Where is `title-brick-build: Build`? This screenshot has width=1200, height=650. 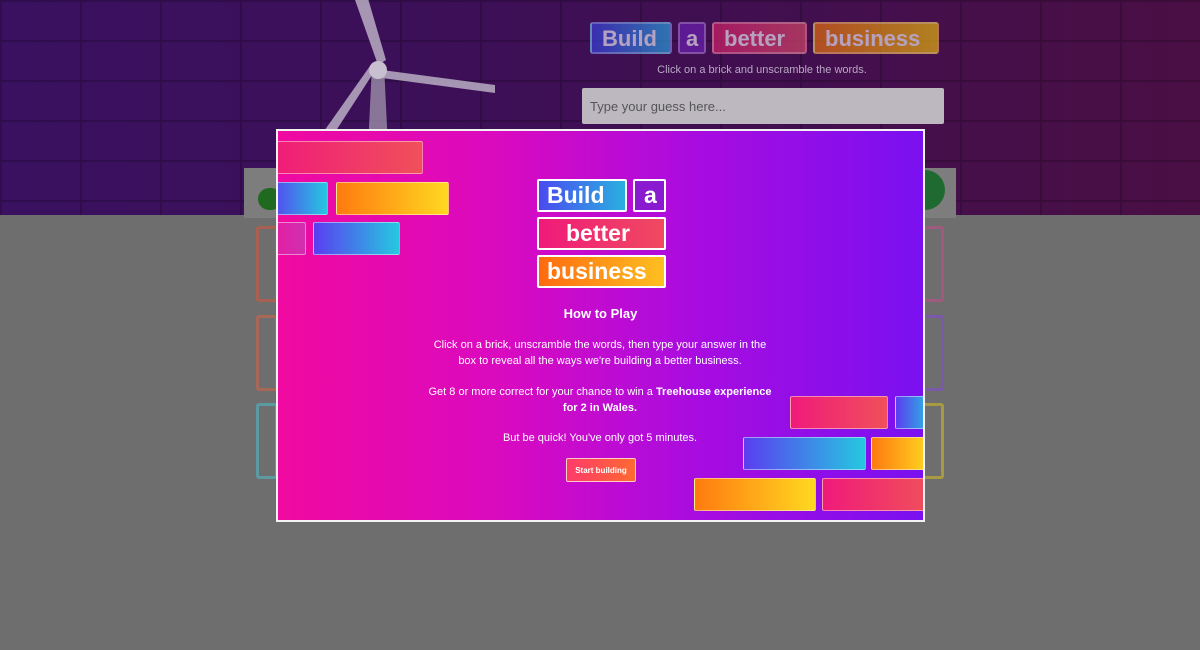
title-brick-build: Build is located at coordinates (631, 38).